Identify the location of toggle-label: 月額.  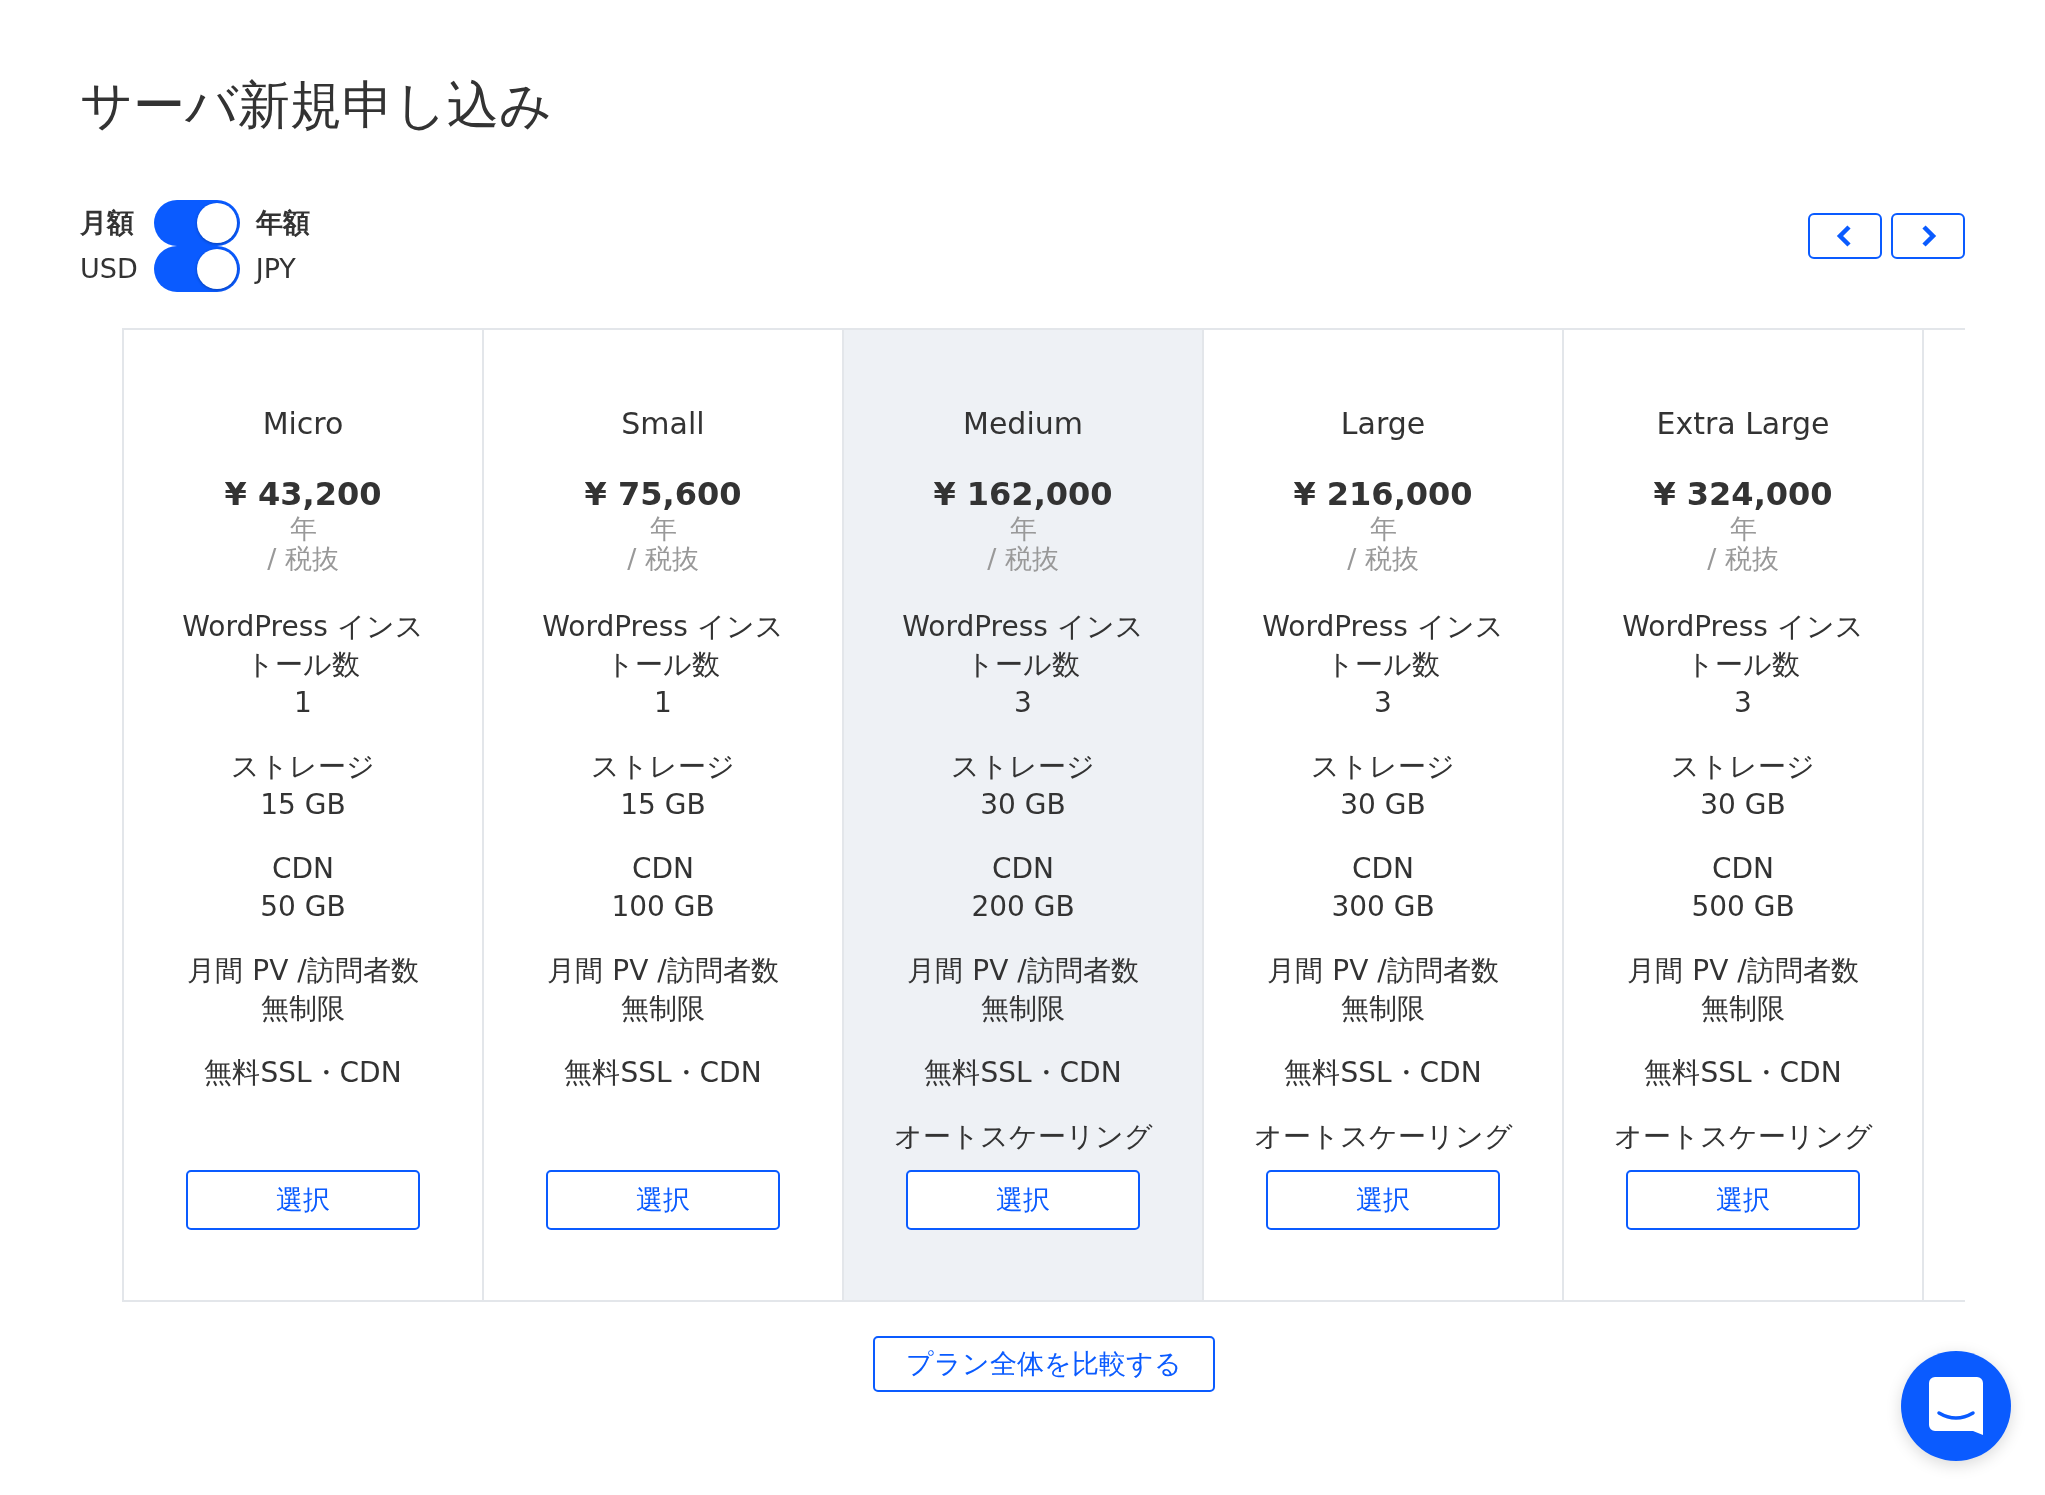
(107, 223).